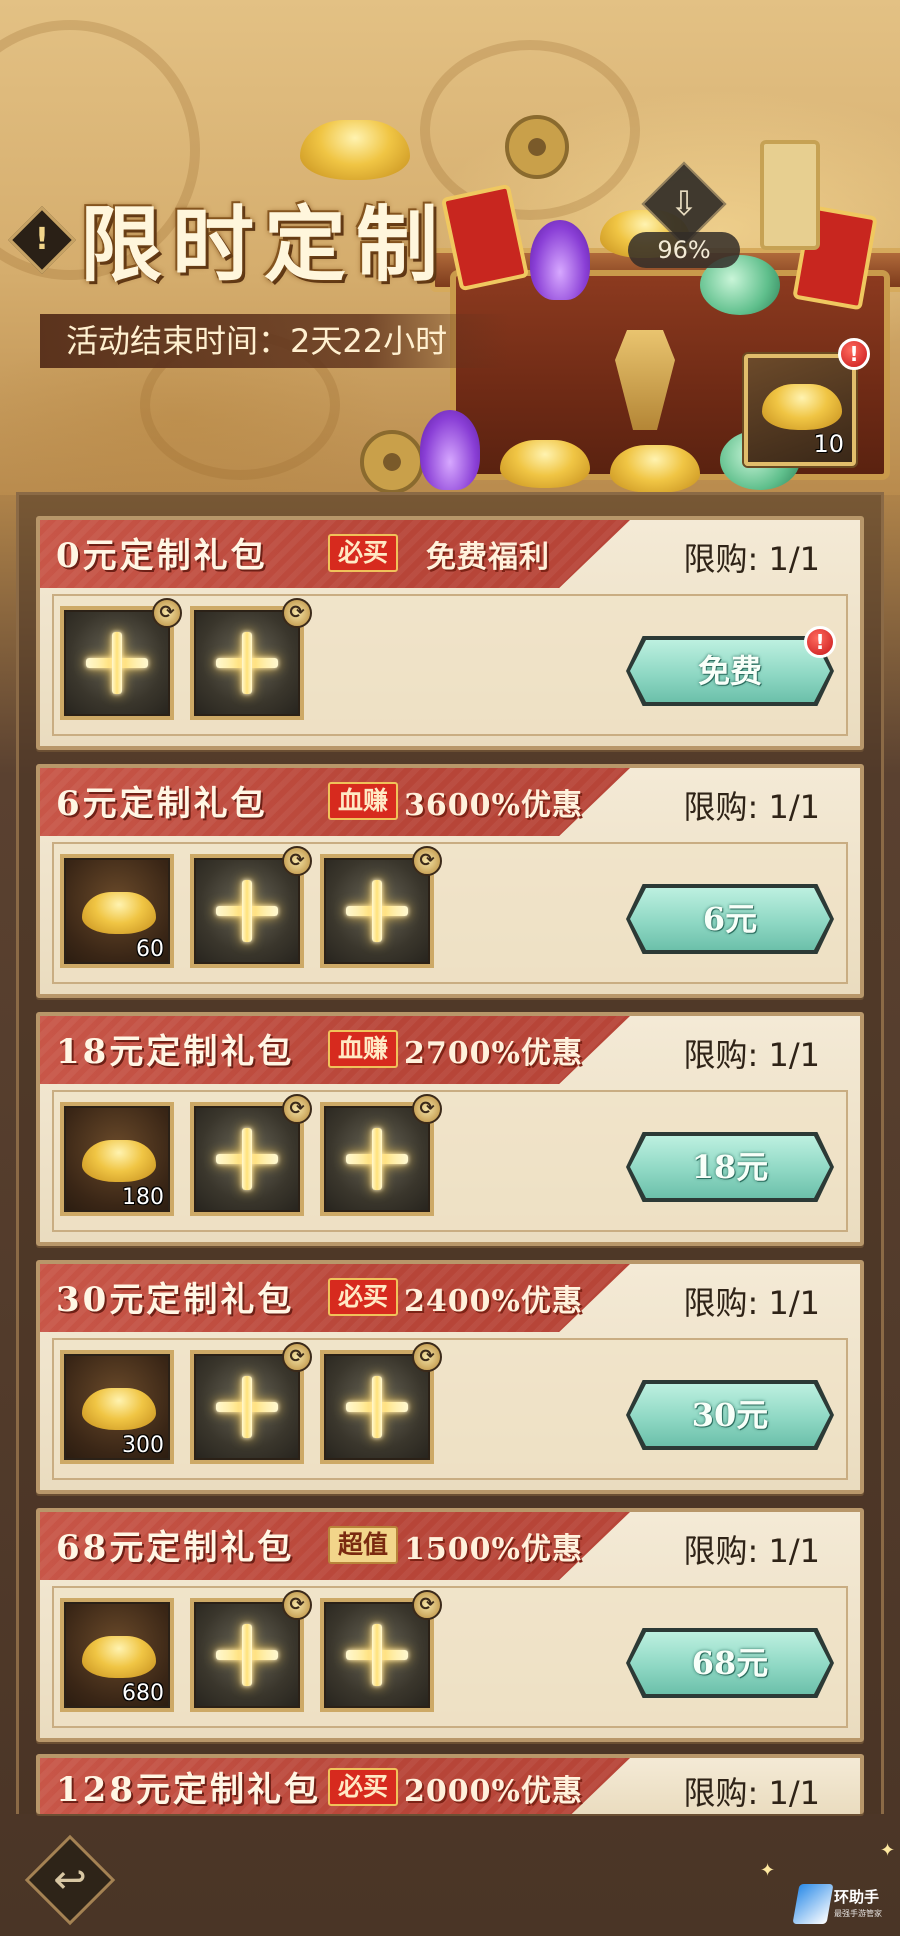  Describe the element at coordinates (730, 1167) in the screenshot. I see `buy-button: 18元` at that location.